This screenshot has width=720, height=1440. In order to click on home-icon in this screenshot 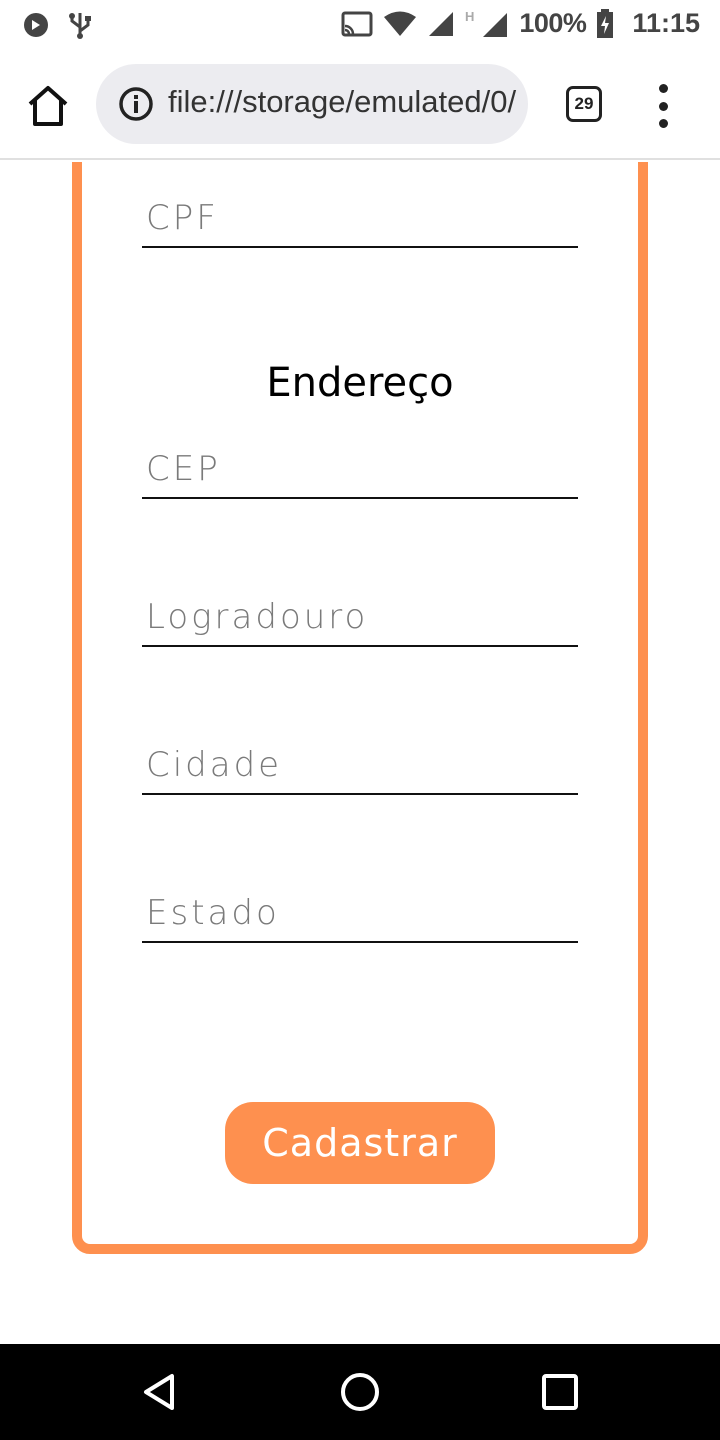, I will do `click(48, 106)`.